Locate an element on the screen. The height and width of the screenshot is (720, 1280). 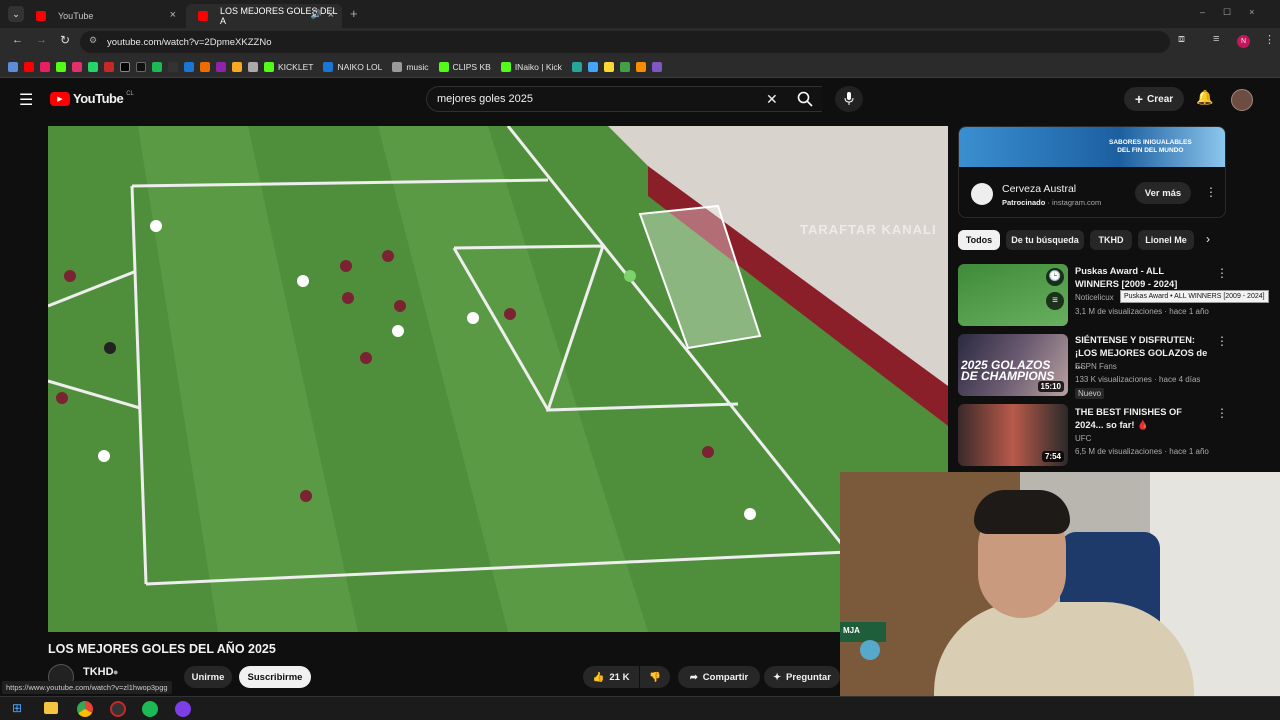
rec-thumbnail: 7:54 is located at coordinates (1013, 435).